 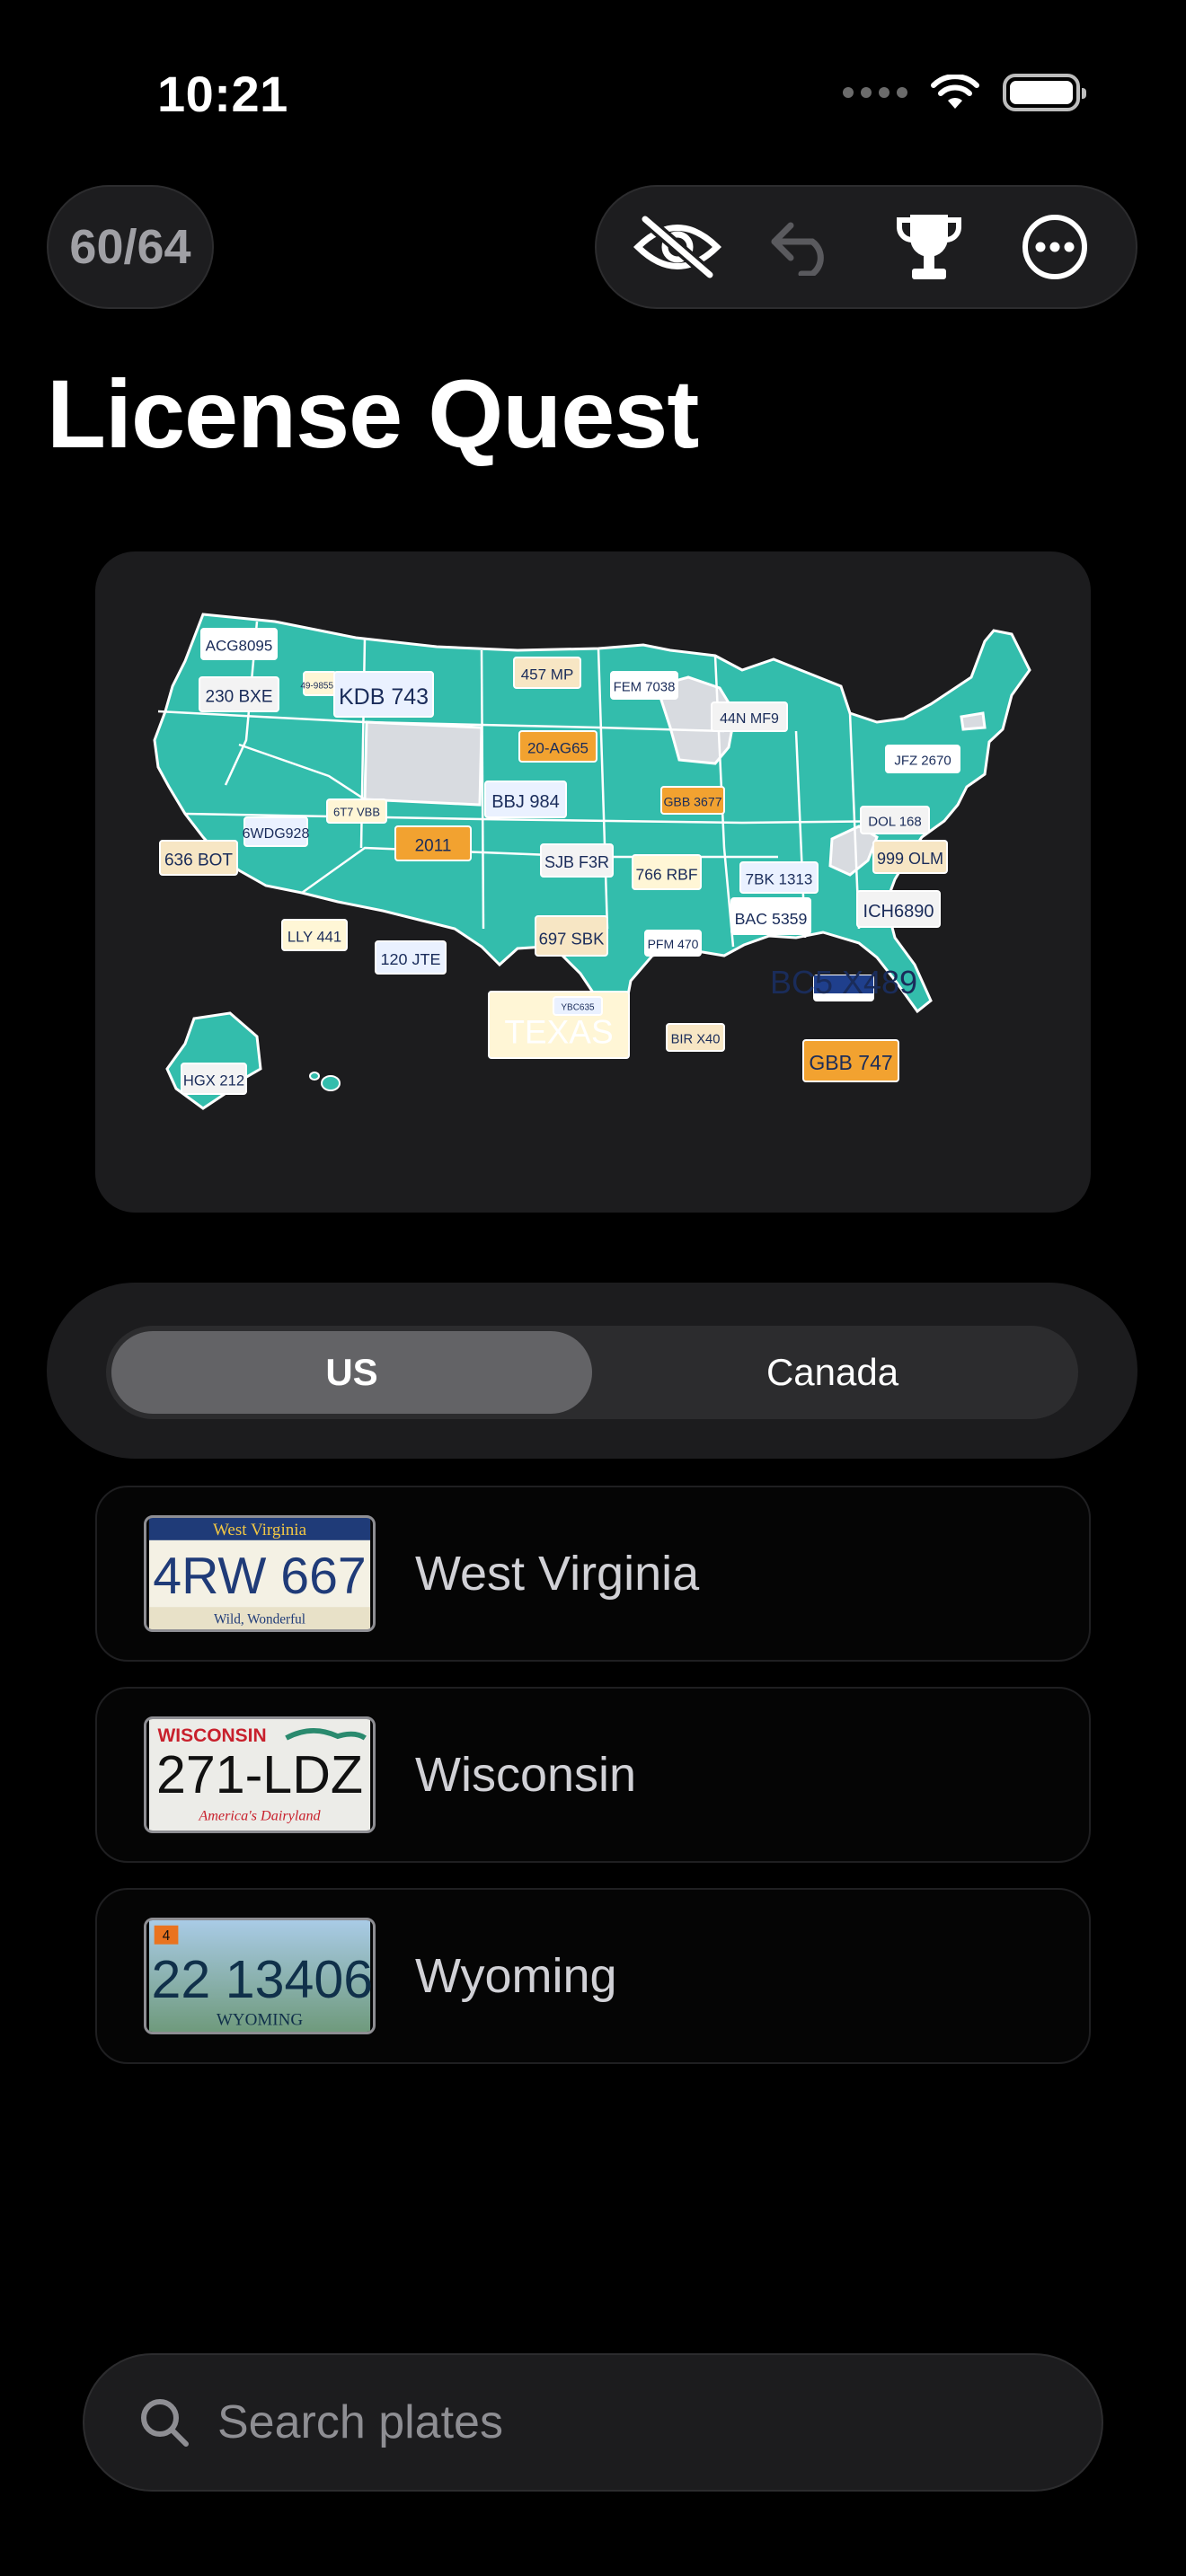 I want to click on map-plate-sticker: KDB 743, so click(x=383, y=694).